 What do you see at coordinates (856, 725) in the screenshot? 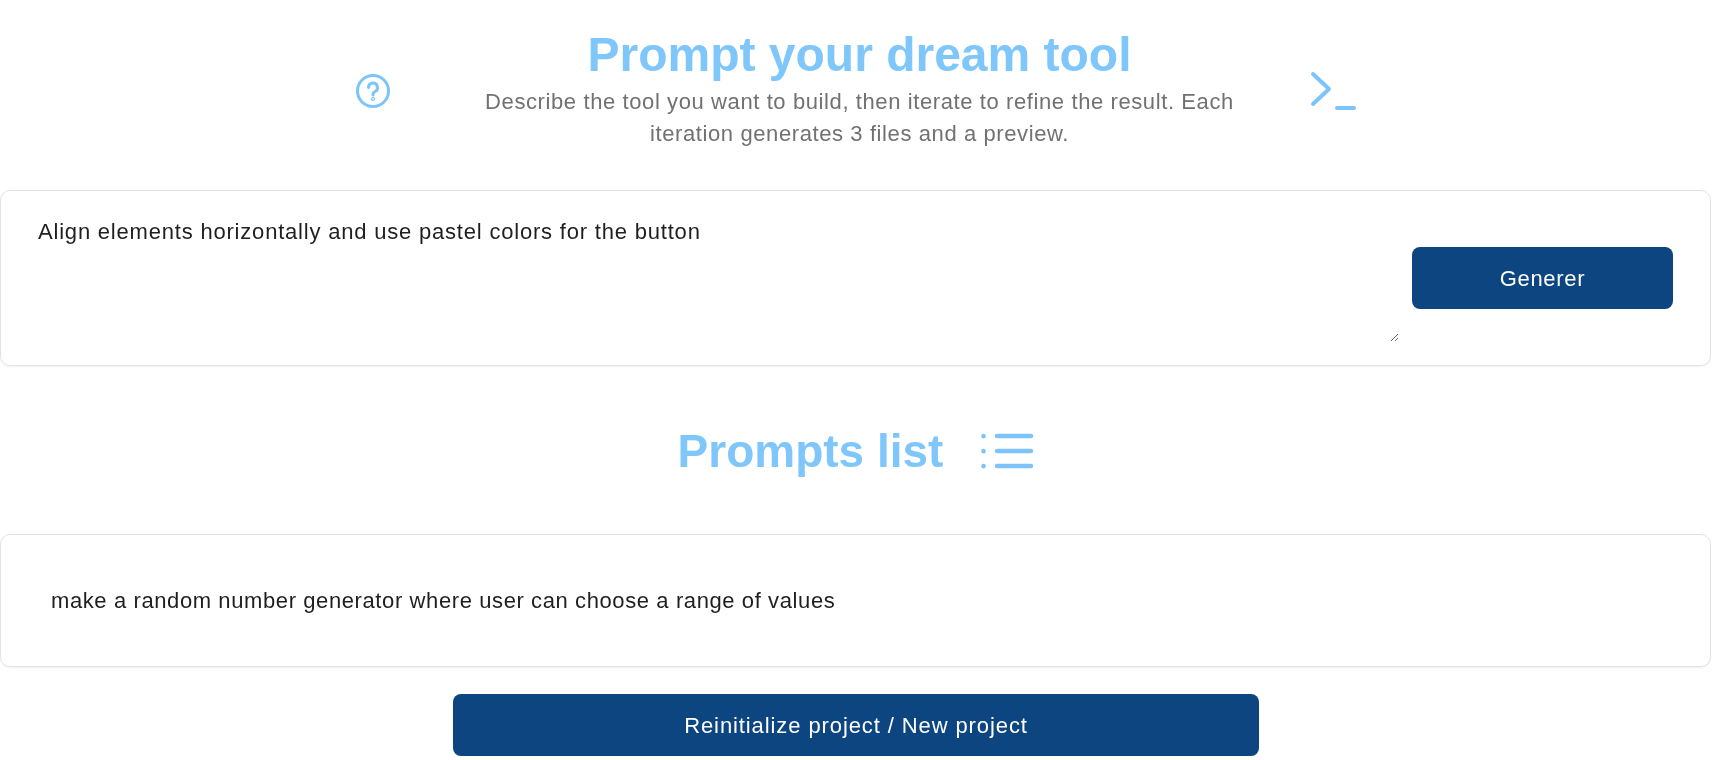
I see `reset-project-button: Reinitialize project / New project` at bounding box center [856, 725].